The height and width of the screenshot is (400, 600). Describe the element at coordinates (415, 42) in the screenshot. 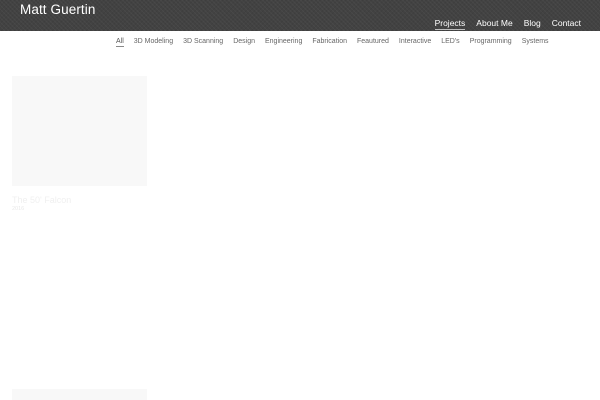

I see `filter-interactive: Interactive` at that location.